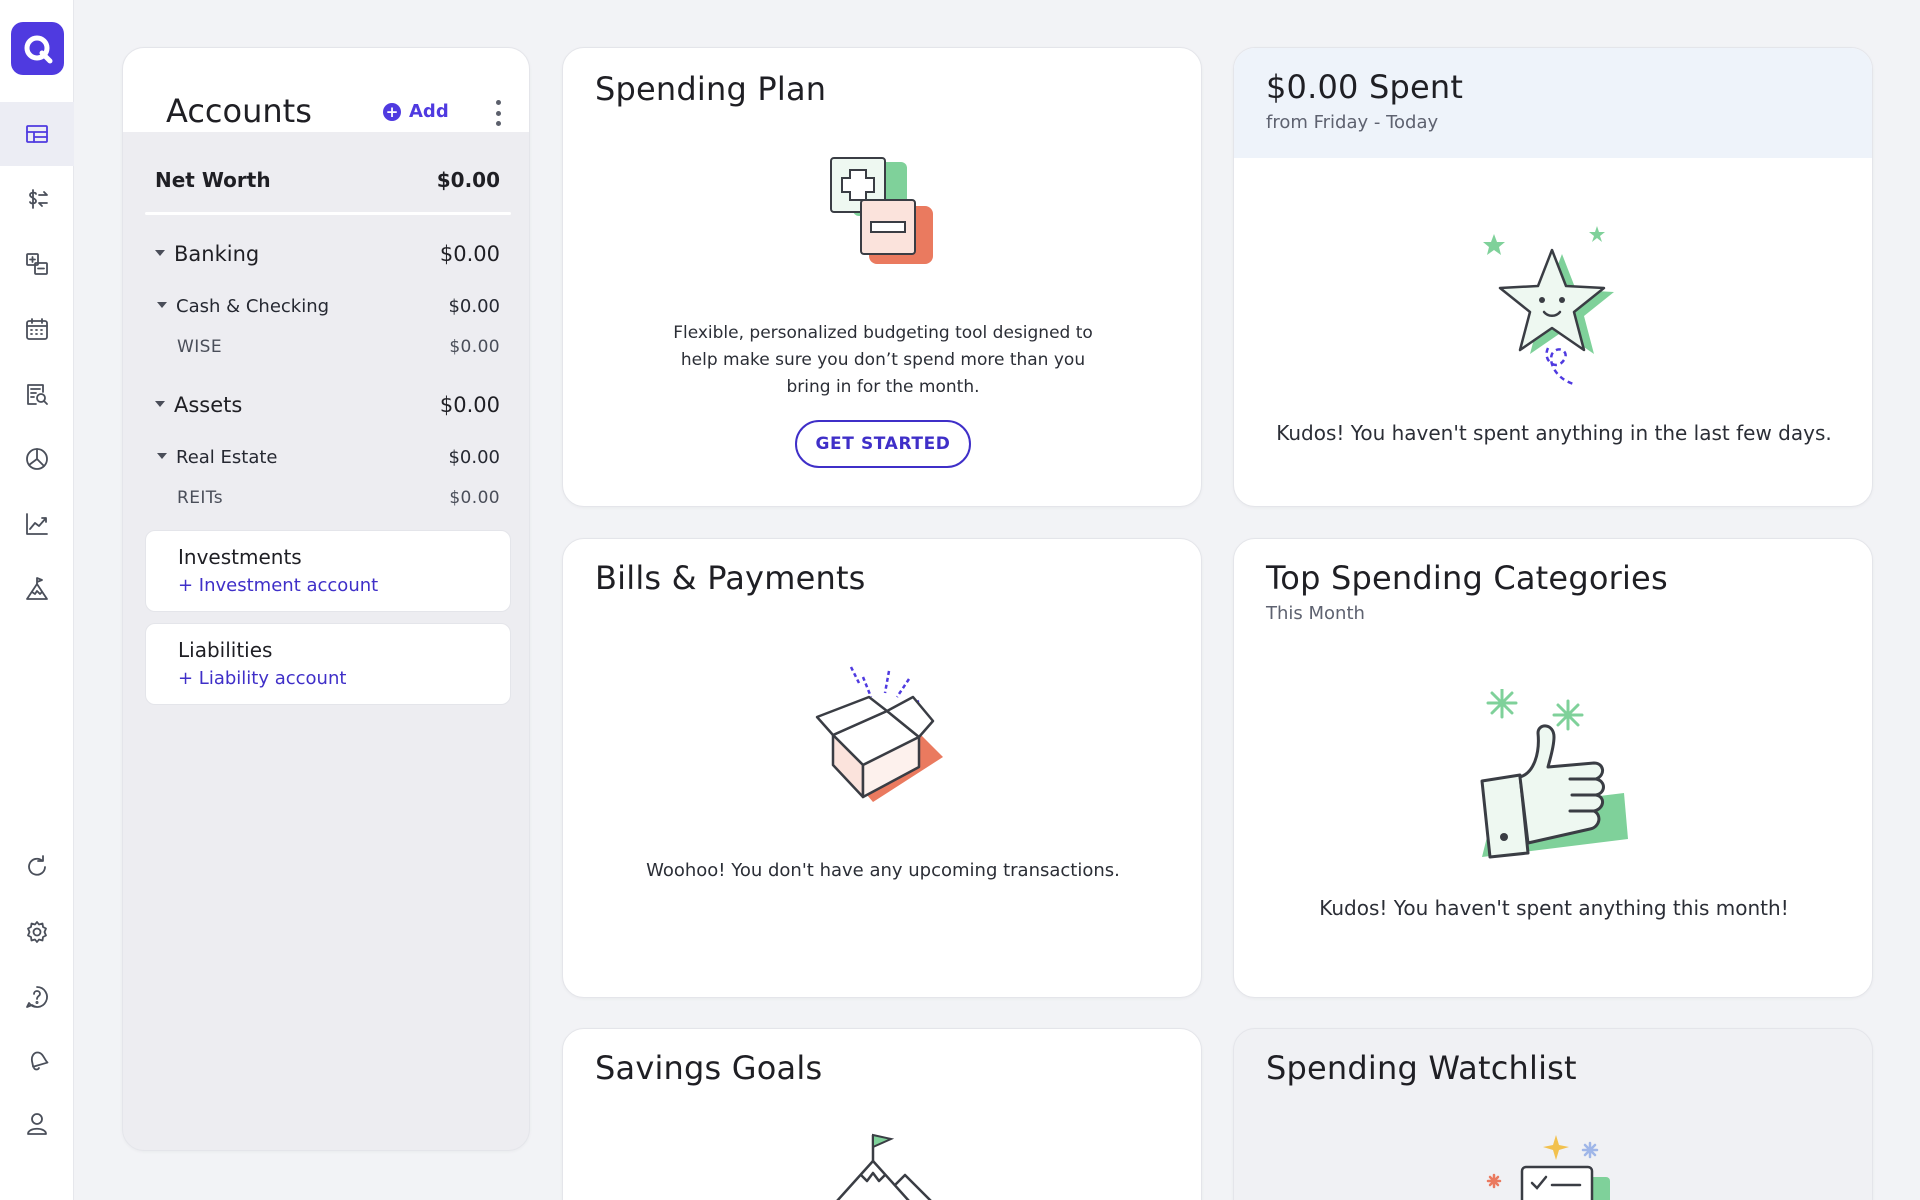 This screenshot has width=1920, height=1200. I want to click on mountain-flag-illustration-icon, so click(884, 1166).